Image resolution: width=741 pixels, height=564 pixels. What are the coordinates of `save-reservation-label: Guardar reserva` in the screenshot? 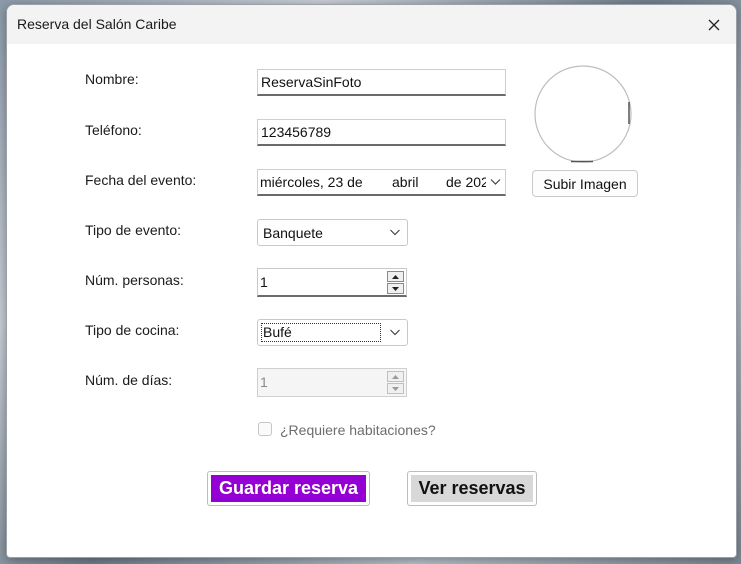 It's located at (288, 488).